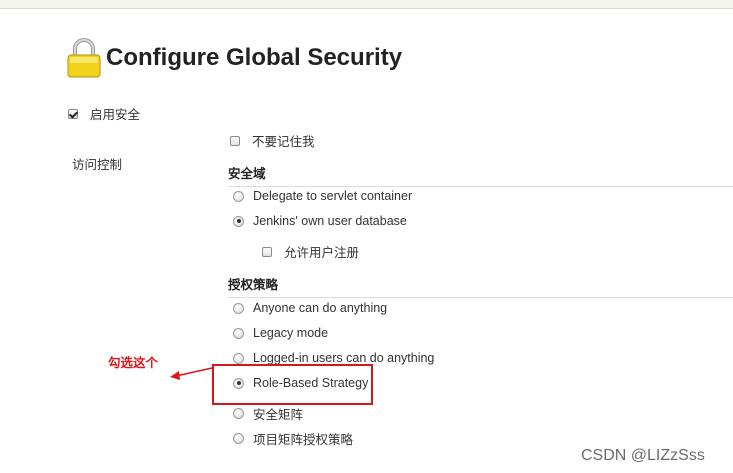  Describe the element at coordinates (133, 363) in the screenshot. I see `annotation-text: 勾选这个` at that location.